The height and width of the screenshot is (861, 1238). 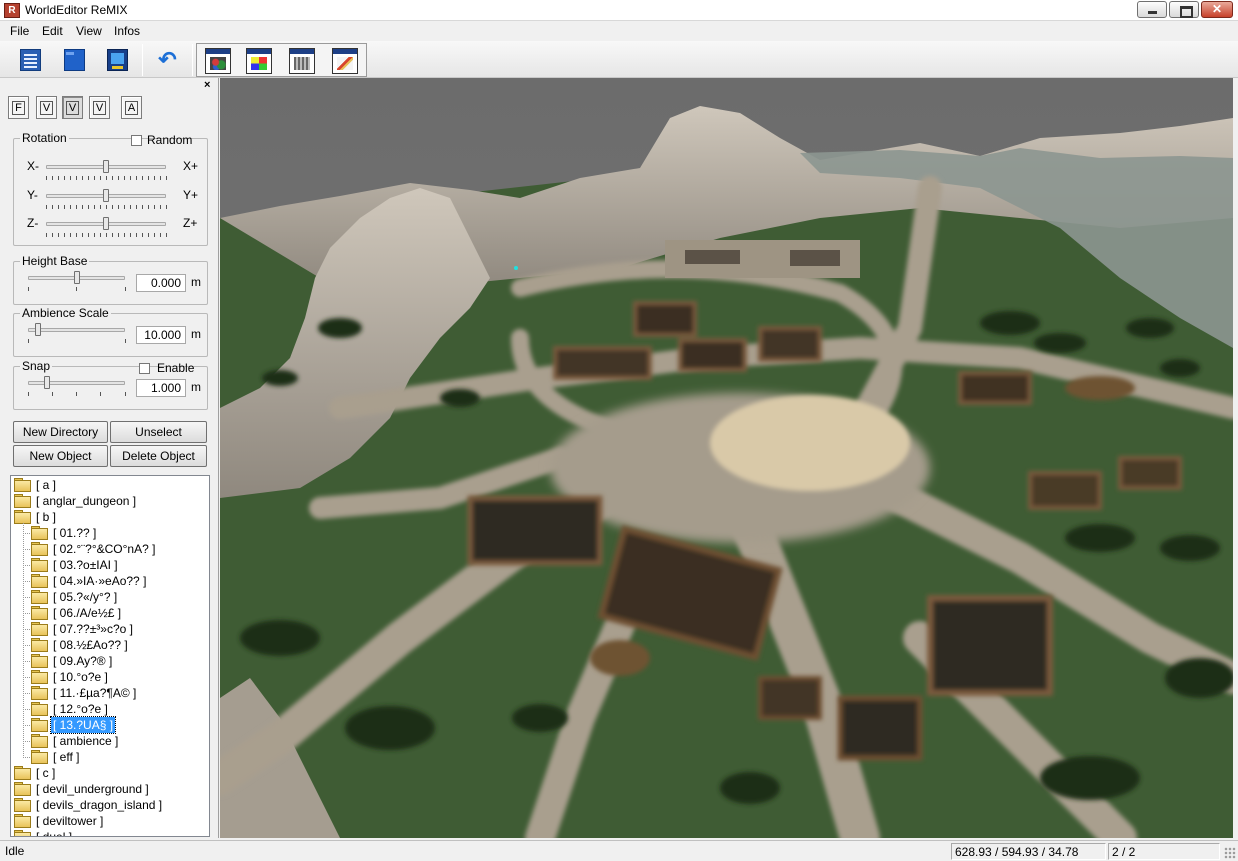 I want to click on mode-button-v3: V, so click(x=99, y=107).